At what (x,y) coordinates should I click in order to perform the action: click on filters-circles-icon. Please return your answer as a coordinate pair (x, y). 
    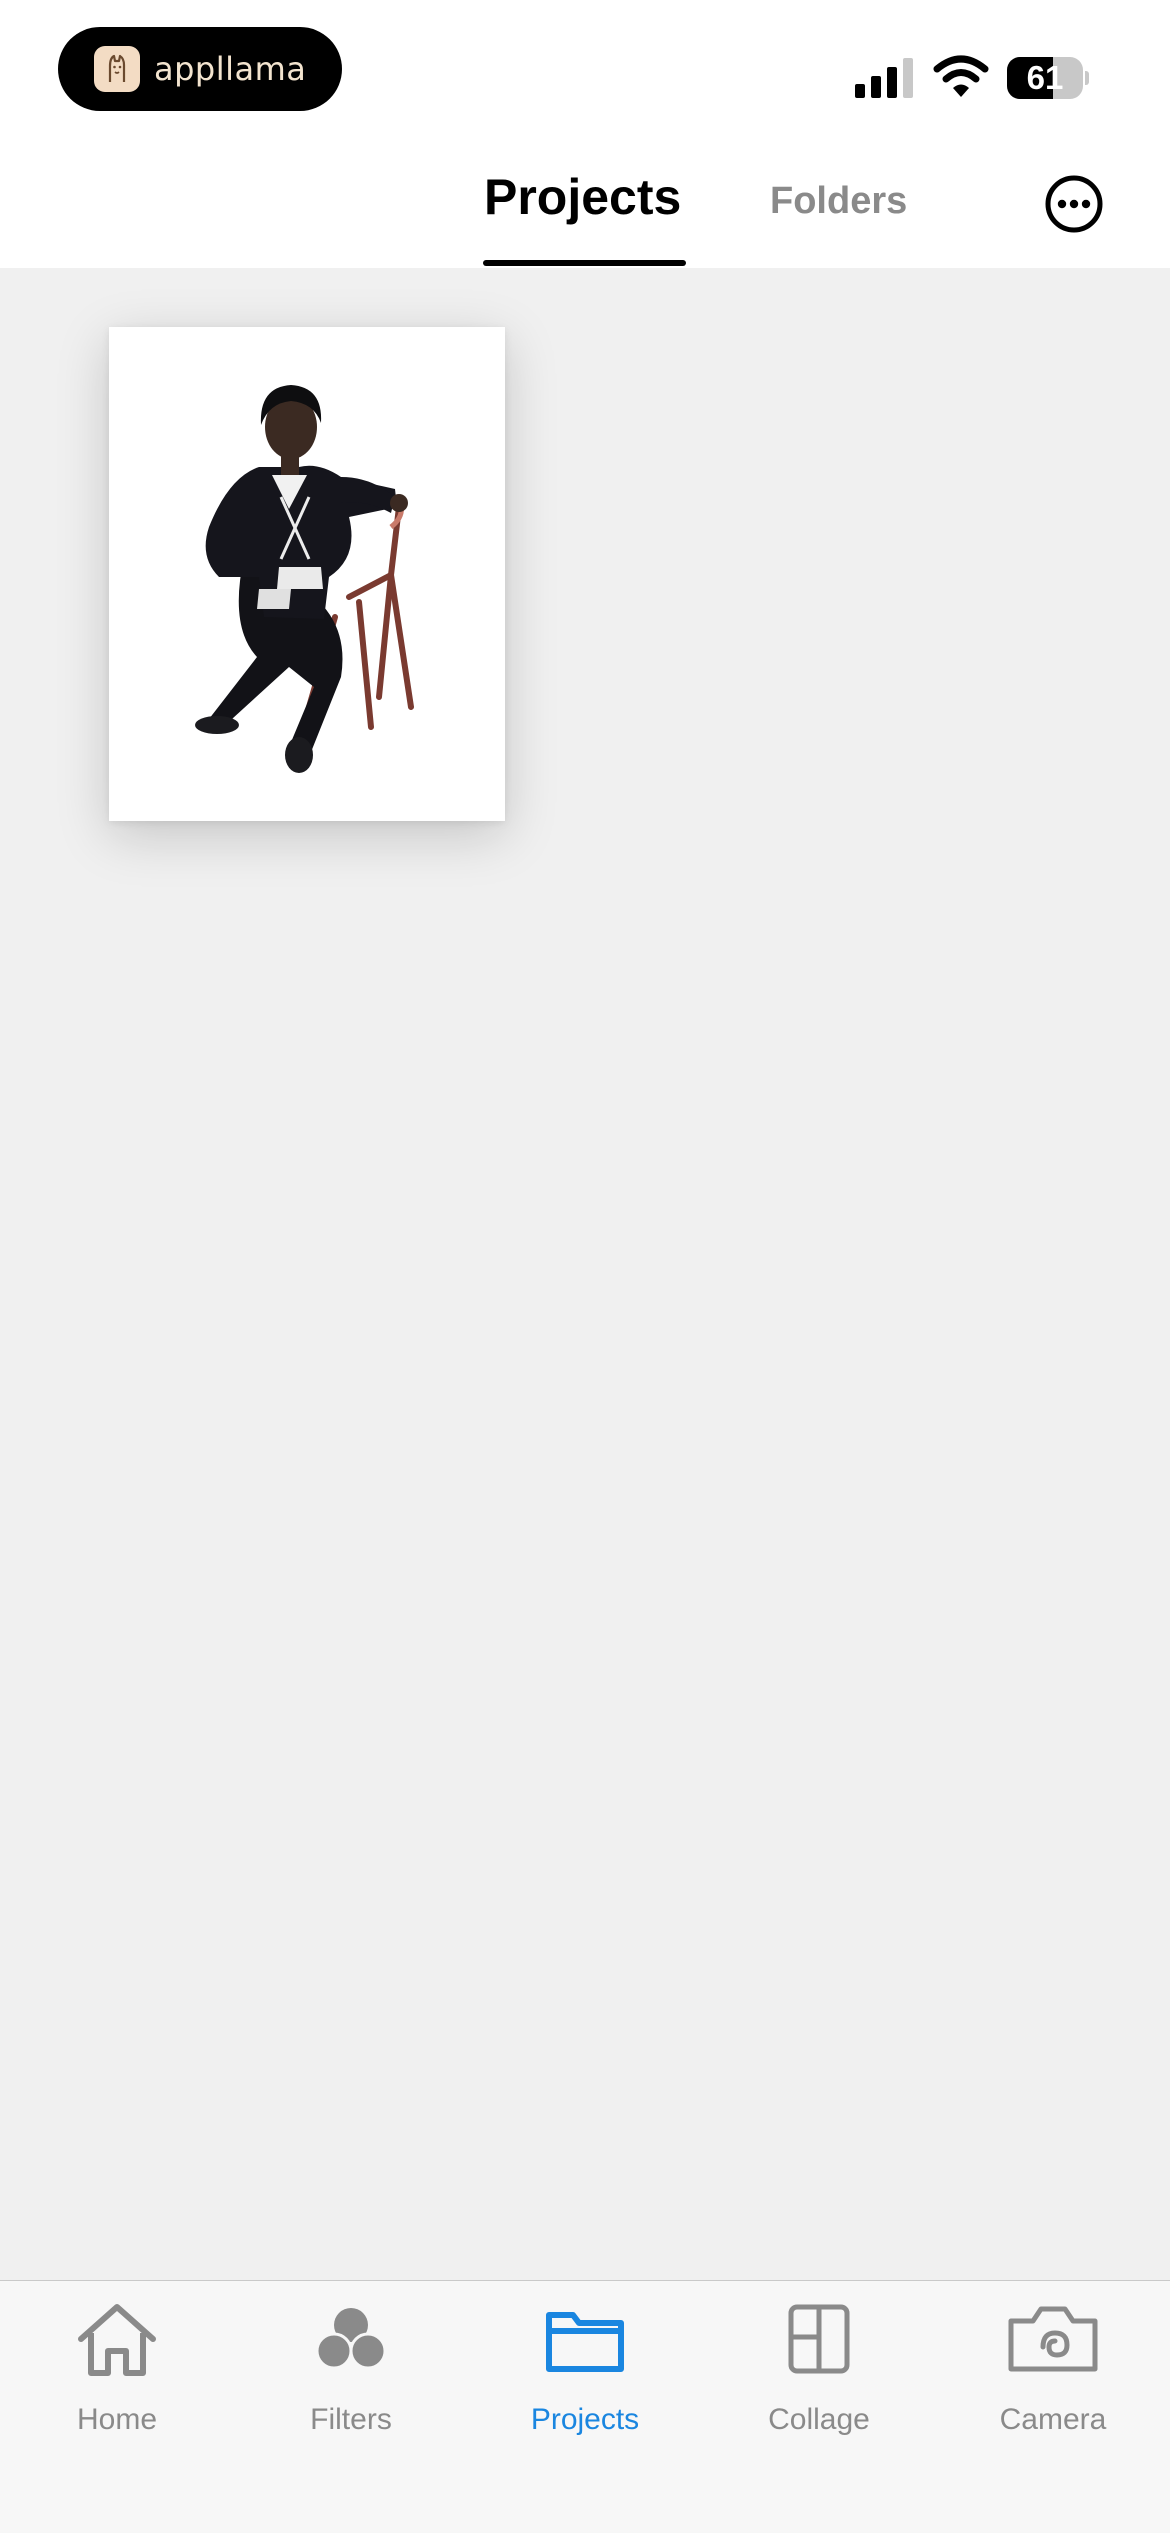
    Looking at the image, I should click on (351, 2339).